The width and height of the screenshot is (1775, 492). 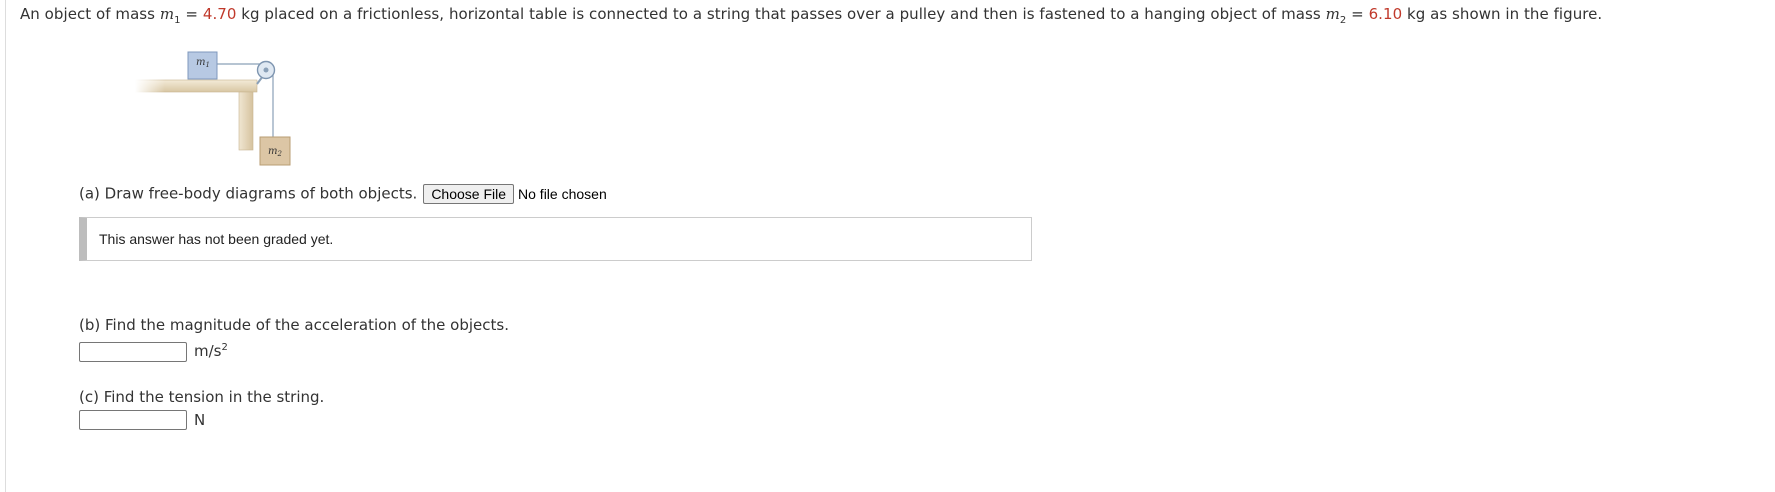 What do you see at coordinates (555, 239) in the screenshot?
I see `grading-status-box: This answer has not been graded yet.` at bounding box center [555, 239].